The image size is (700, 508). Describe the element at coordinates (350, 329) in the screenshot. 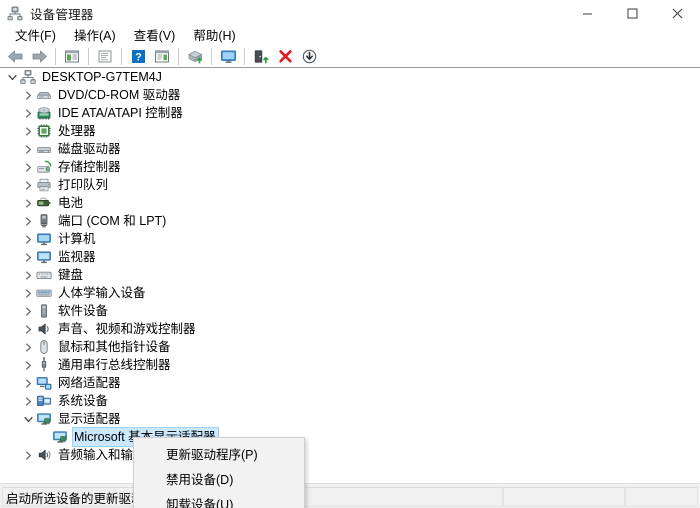

I see `tree-item: 声音、视频和游戏控制器` at that location.